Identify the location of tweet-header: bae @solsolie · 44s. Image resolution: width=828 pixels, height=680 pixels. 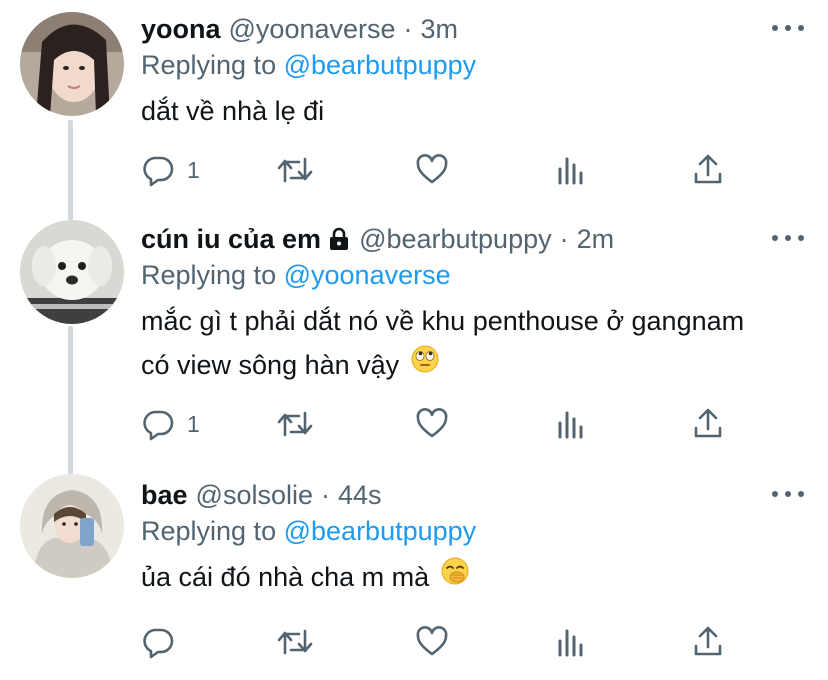
(474, 497).